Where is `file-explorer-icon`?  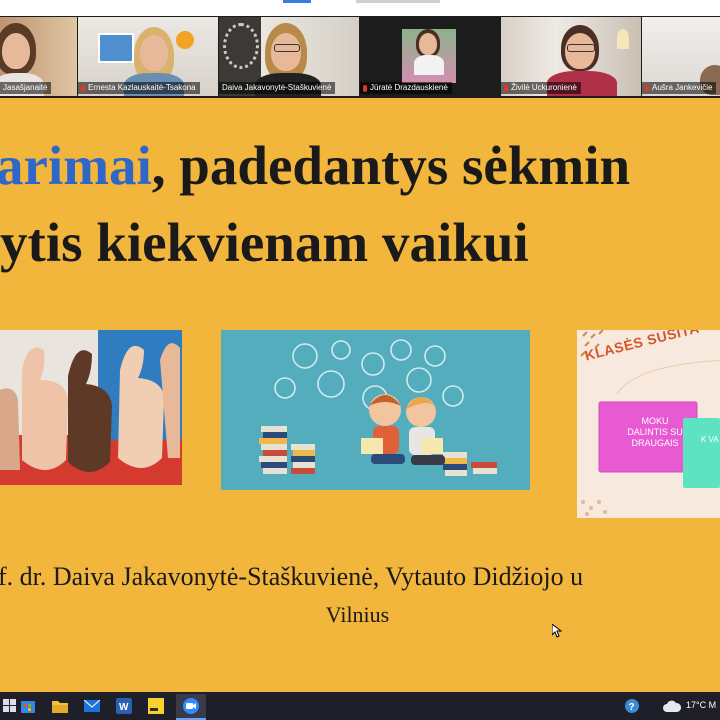
file-explorer-icon is located at coordinates (60, 706).